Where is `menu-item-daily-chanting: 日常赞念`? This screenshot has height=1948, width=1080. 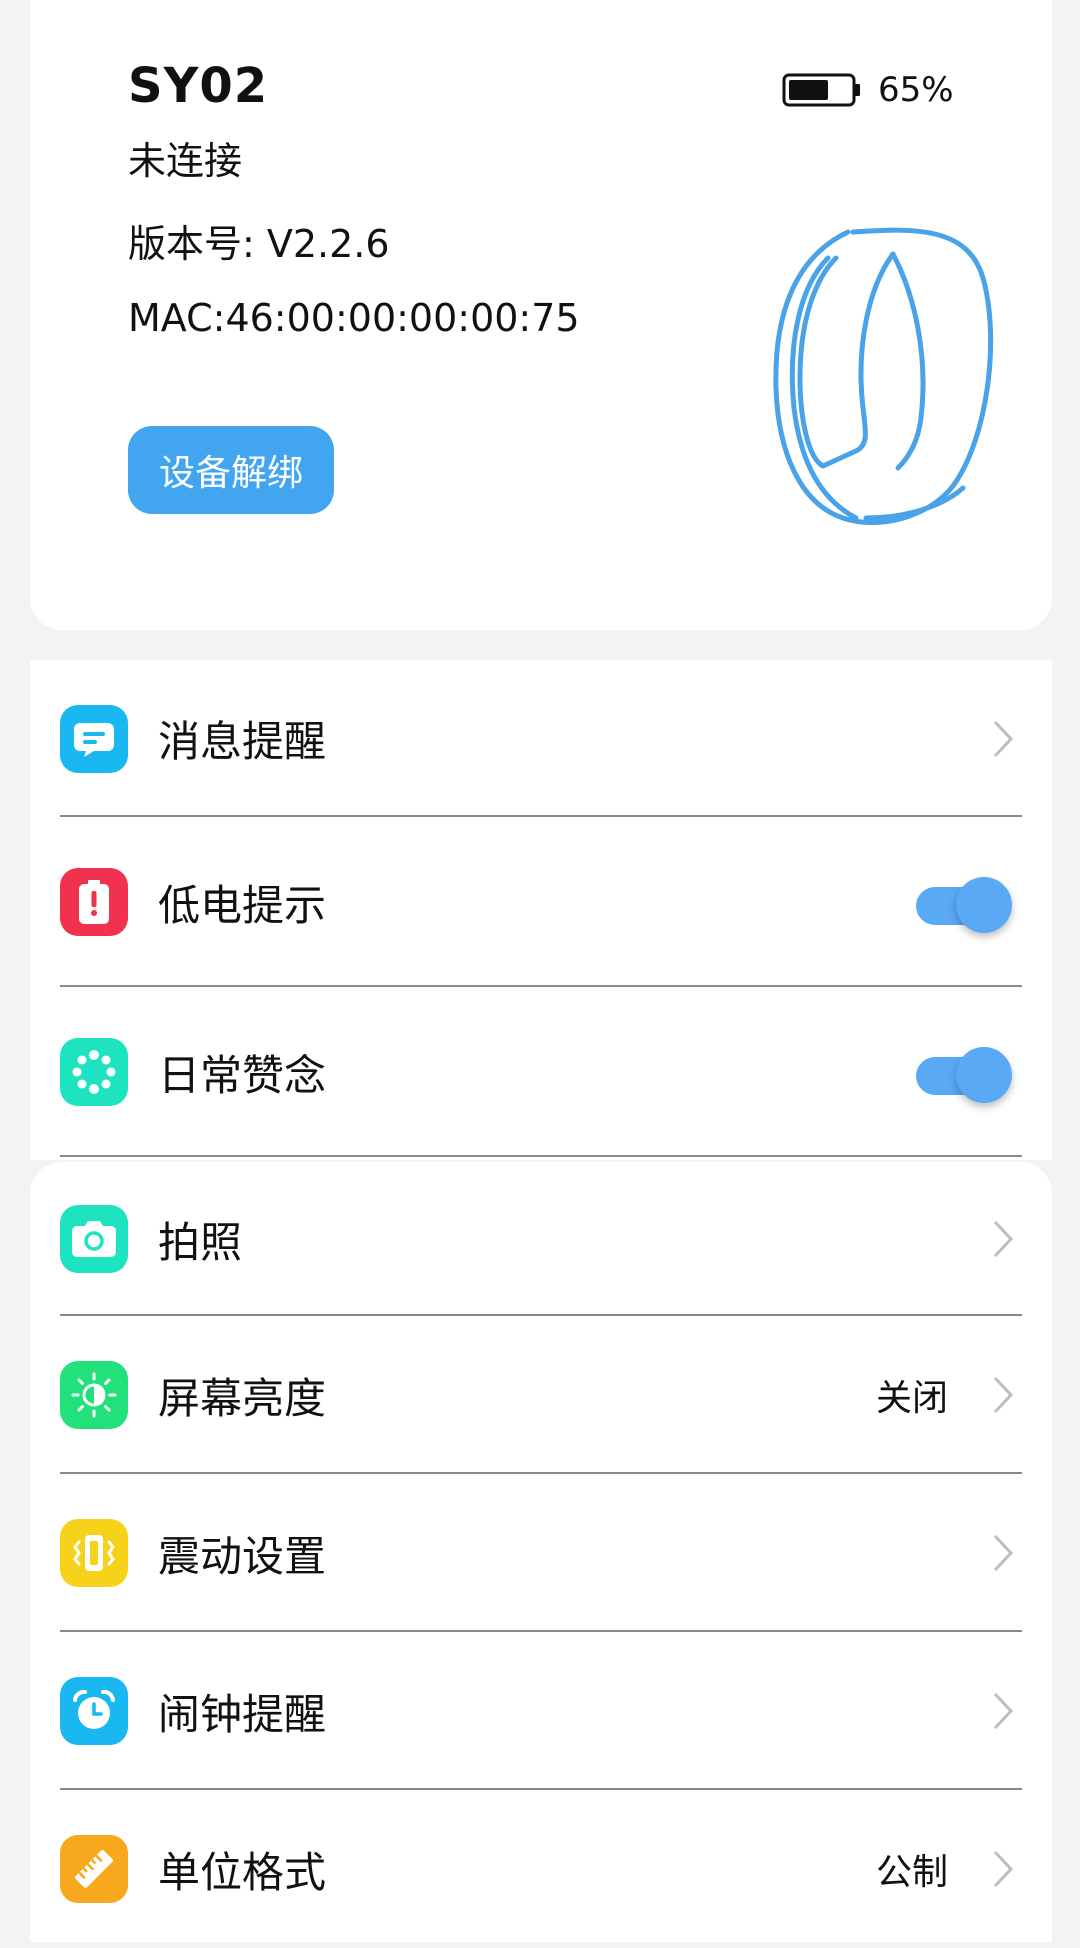 menu-item-daily-chanting: 日常赞念 is located at coordinates (541, 1072).